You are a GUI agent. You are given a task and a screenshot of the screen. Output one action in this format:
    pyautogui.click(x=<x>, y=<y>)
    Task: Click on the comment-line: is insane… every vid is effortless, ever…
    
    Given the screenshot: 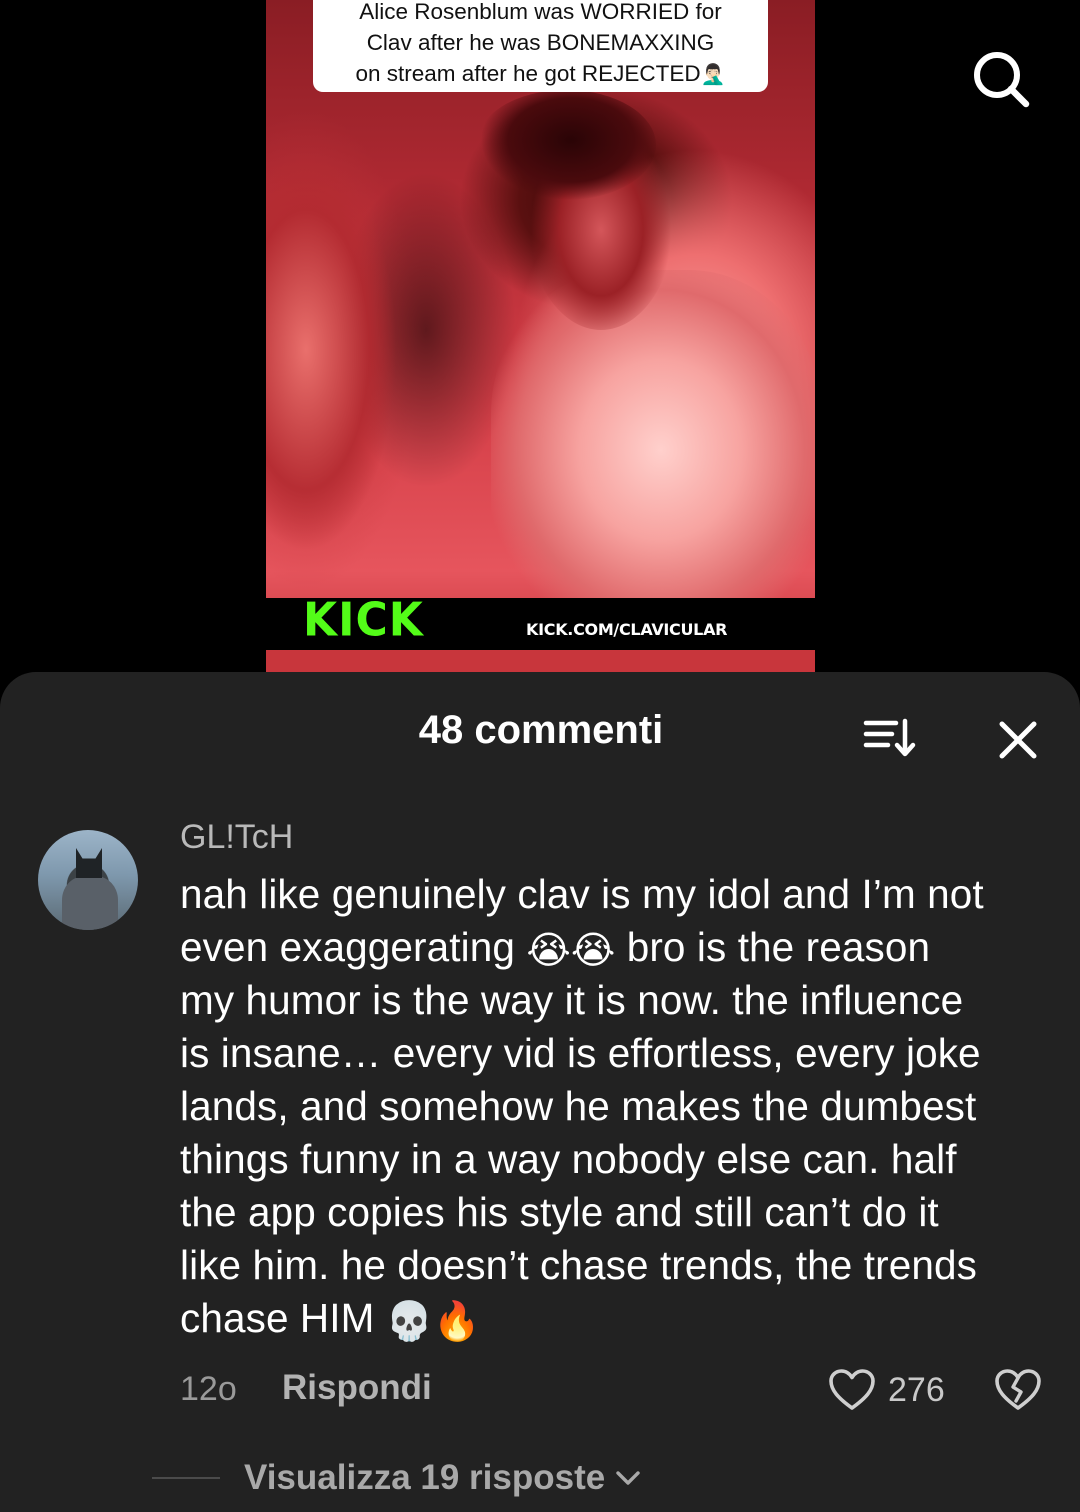 What is the action you would take?
    pyautogui.click(x=580, y=1053)
    